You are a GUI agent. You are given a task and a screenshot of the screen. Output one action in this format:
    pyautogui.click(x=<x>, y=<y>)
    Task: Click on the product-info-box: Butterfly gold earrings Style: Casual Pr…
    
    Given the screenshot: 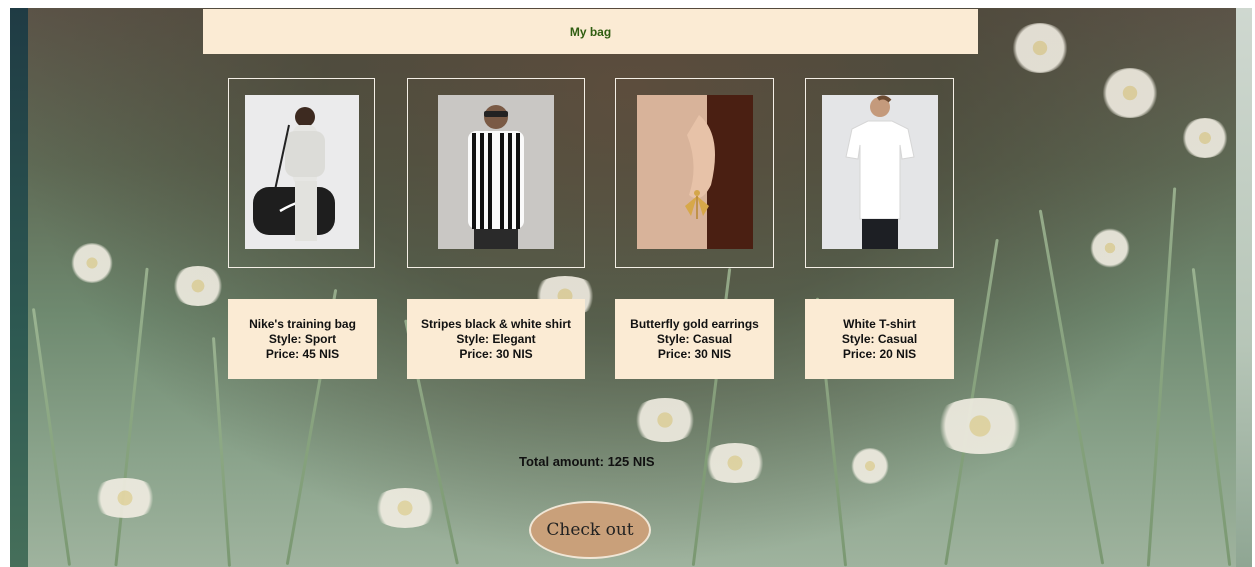 What is the action you would take?
    pyautogui.click(x=694, y=339)
    